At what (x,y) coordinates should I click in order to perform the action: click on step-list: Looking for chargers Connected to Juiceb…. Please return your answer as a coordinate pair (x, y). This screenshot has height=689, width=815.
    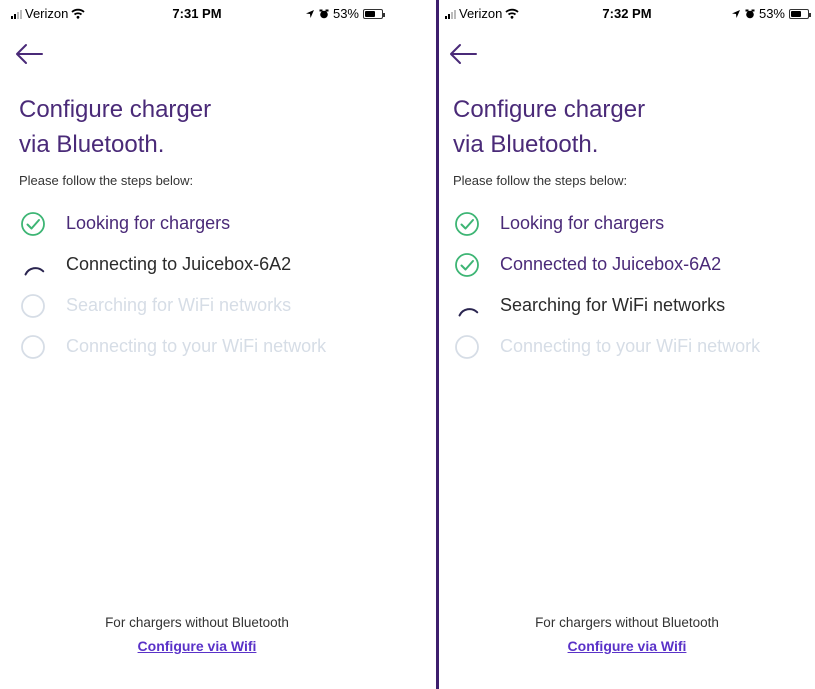
    Looking at the image, I should click on (634, 285).